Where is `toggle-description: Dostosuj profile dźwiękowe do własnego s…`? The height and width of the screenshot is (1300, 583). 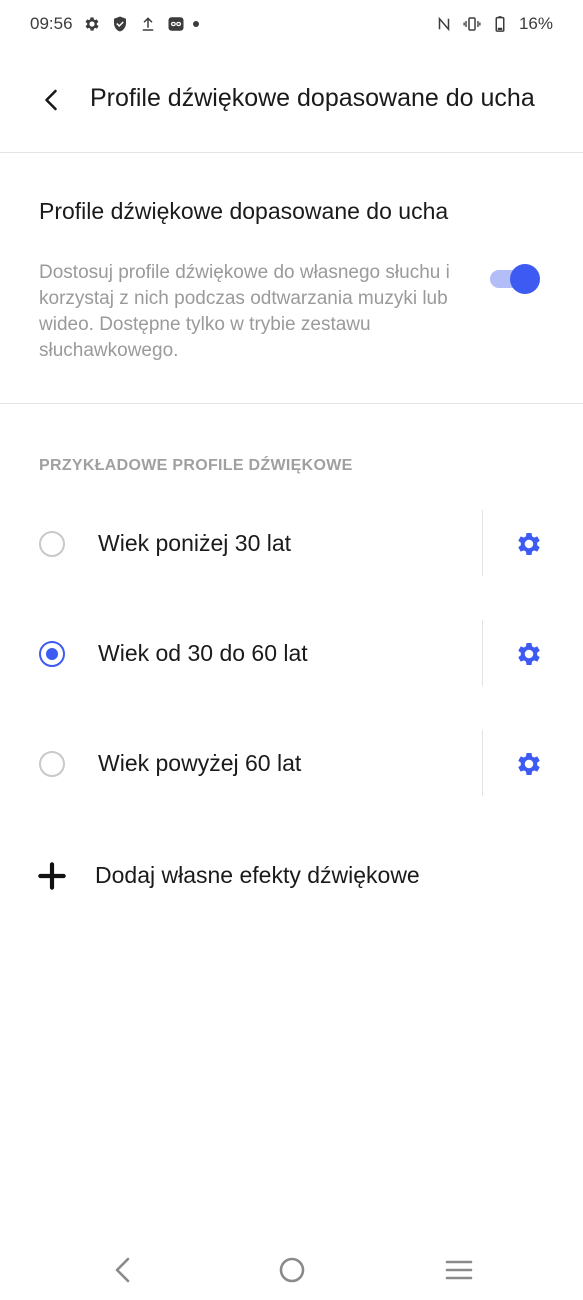
toggle-description: Dostosuj profile dźwiękowe do własnego s… is located at coordinates (244, 311).